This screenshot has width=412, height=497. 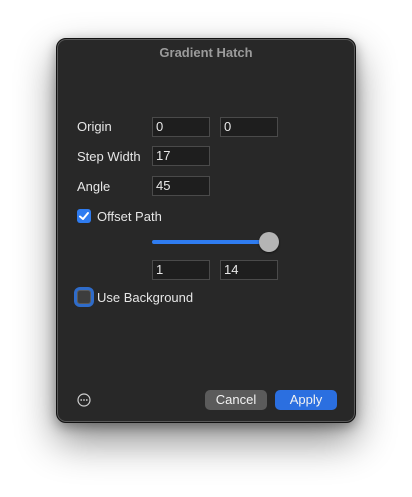 What do you see at coordinates (181, 156) in the screenshot?
I see `step-width-field: 17` at bounding box center [181, 156].